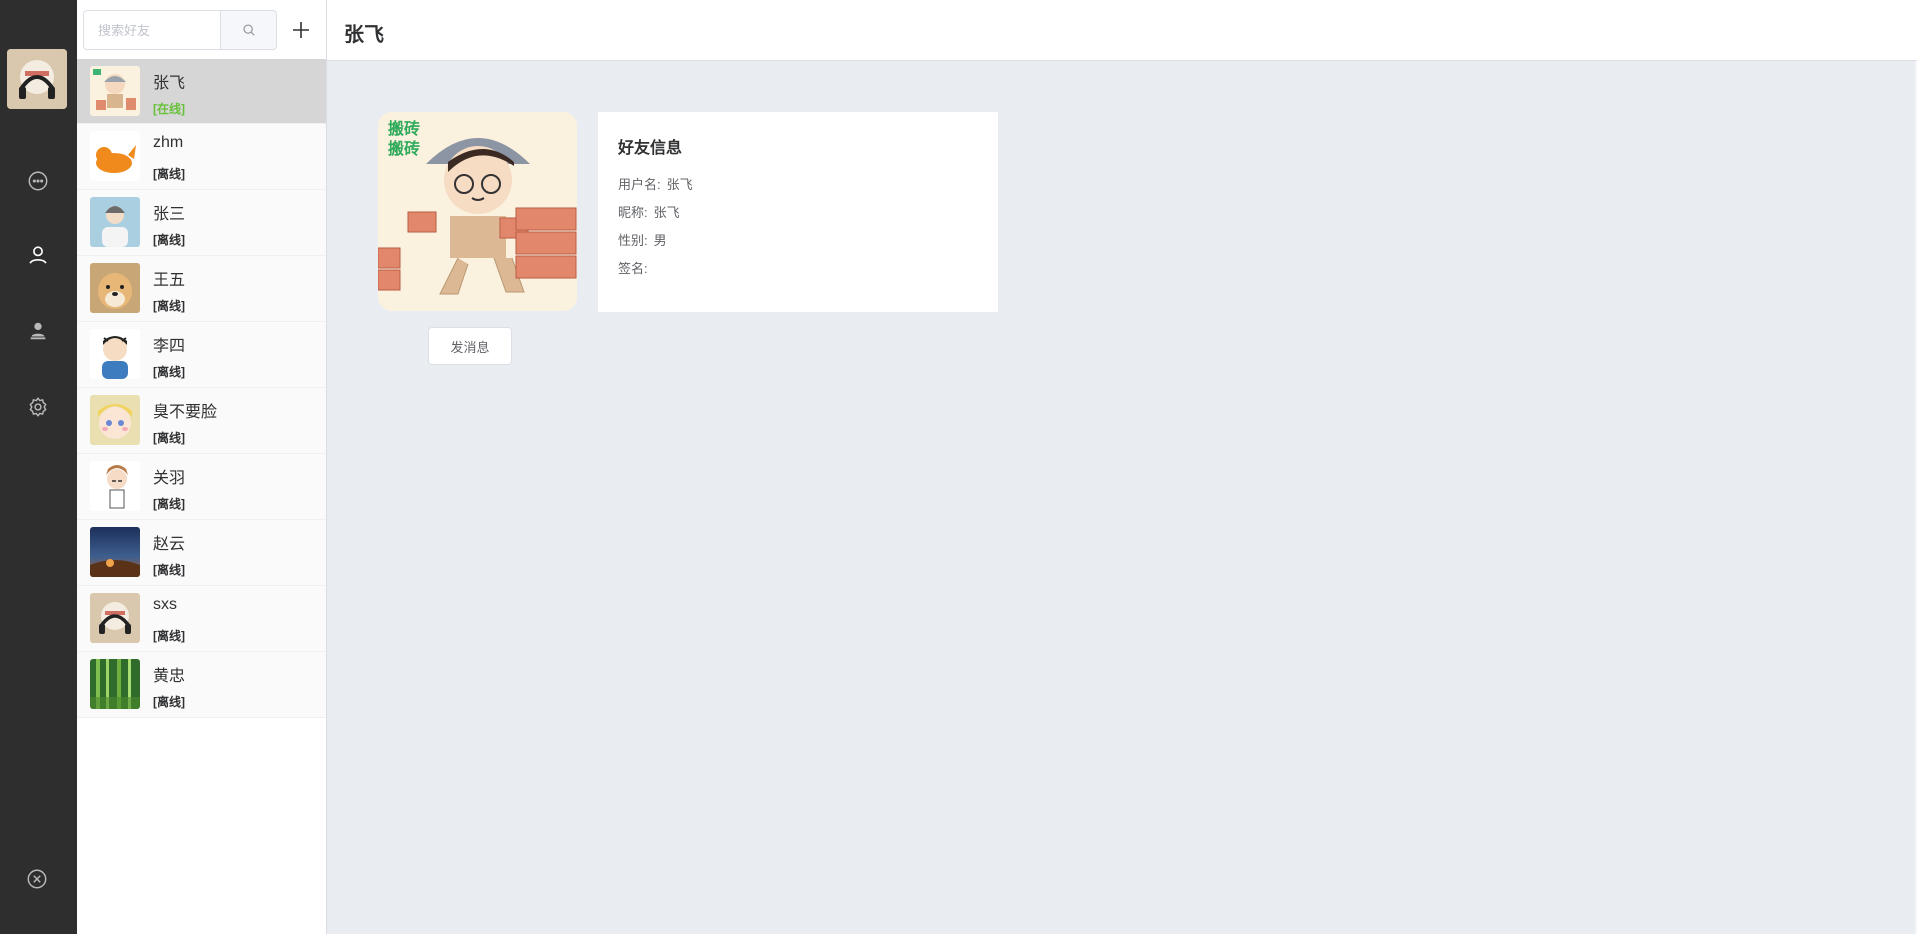 The height and width of the screenshot is (934, 1917). I want to click on page-title: 张飞, so click(364, 35).